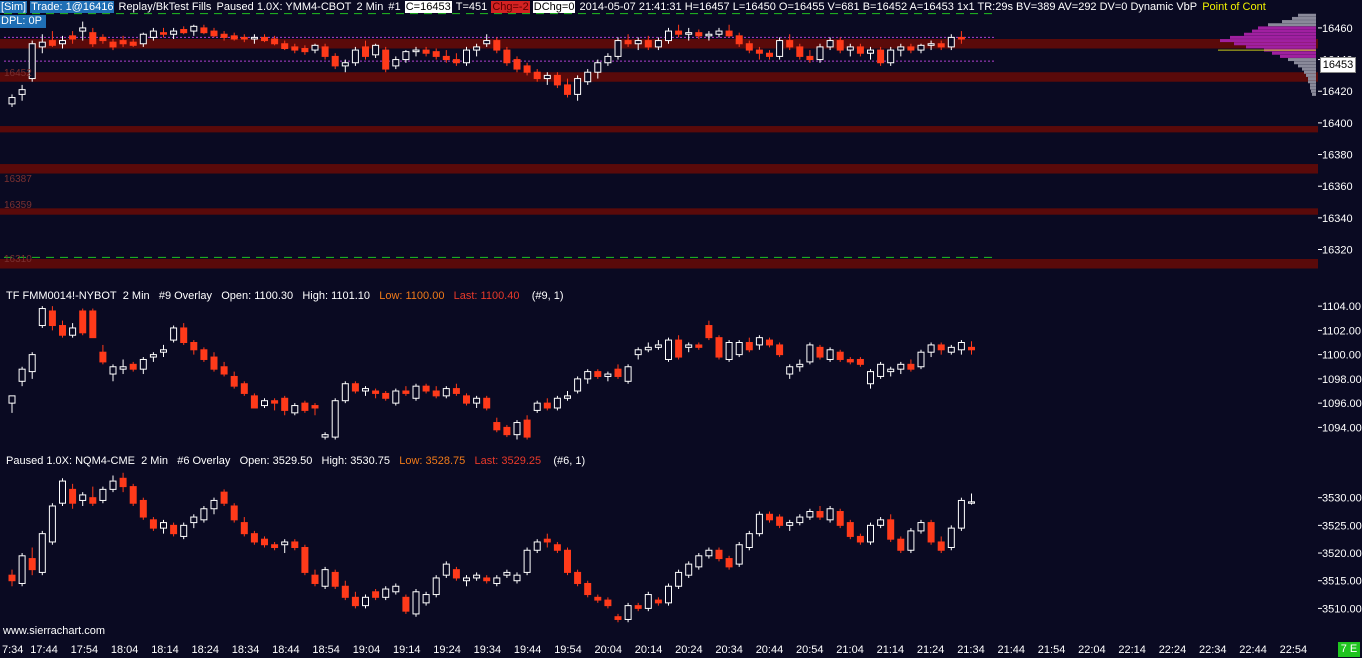 Image resolution: width=1362 pixels, height=658 pixels. What do you see at coordinates (1342, 380) in the screenshot?
I see `y-tick-label: 1098.00` at bounding box center [1342, 380].